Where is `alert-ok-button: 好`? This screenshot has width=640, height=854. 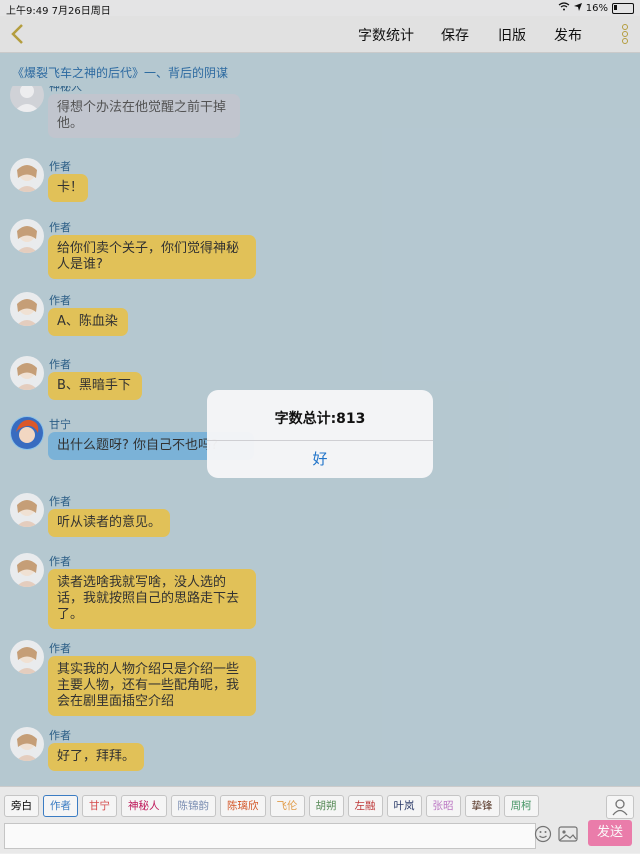 alert-ok-button: 好 is located at coordinates (320, 459).